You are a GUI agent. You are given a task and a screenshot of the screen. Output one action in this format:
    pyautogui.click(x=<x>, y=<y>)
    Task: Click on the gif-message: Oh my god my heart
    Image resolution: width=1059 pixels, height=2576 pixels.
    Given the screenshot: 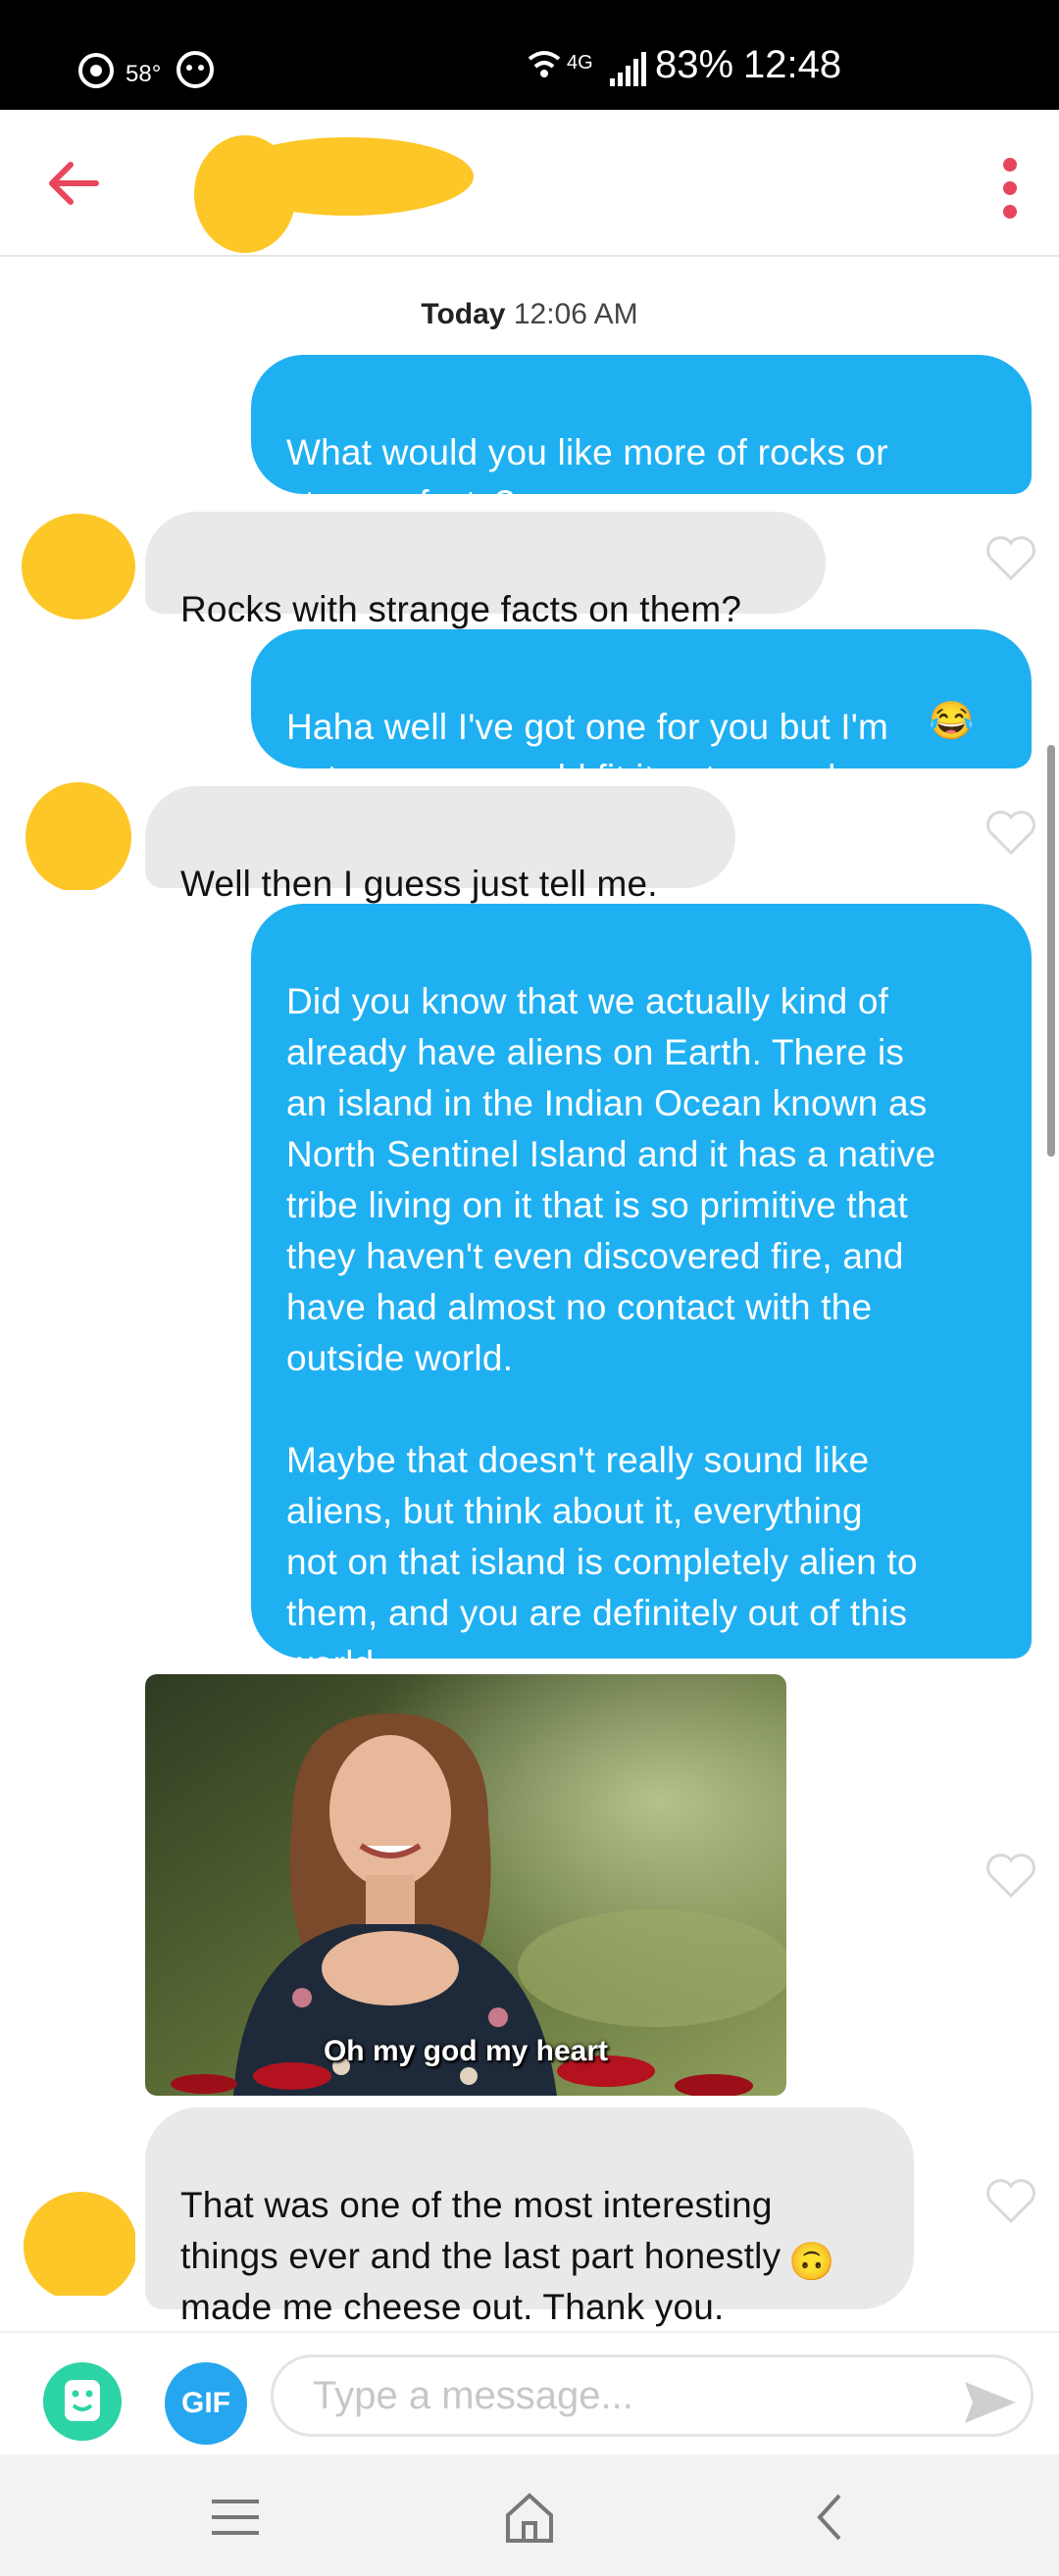 What is the action you would take?
    pyautogui.click(x=465, y=1885)
    